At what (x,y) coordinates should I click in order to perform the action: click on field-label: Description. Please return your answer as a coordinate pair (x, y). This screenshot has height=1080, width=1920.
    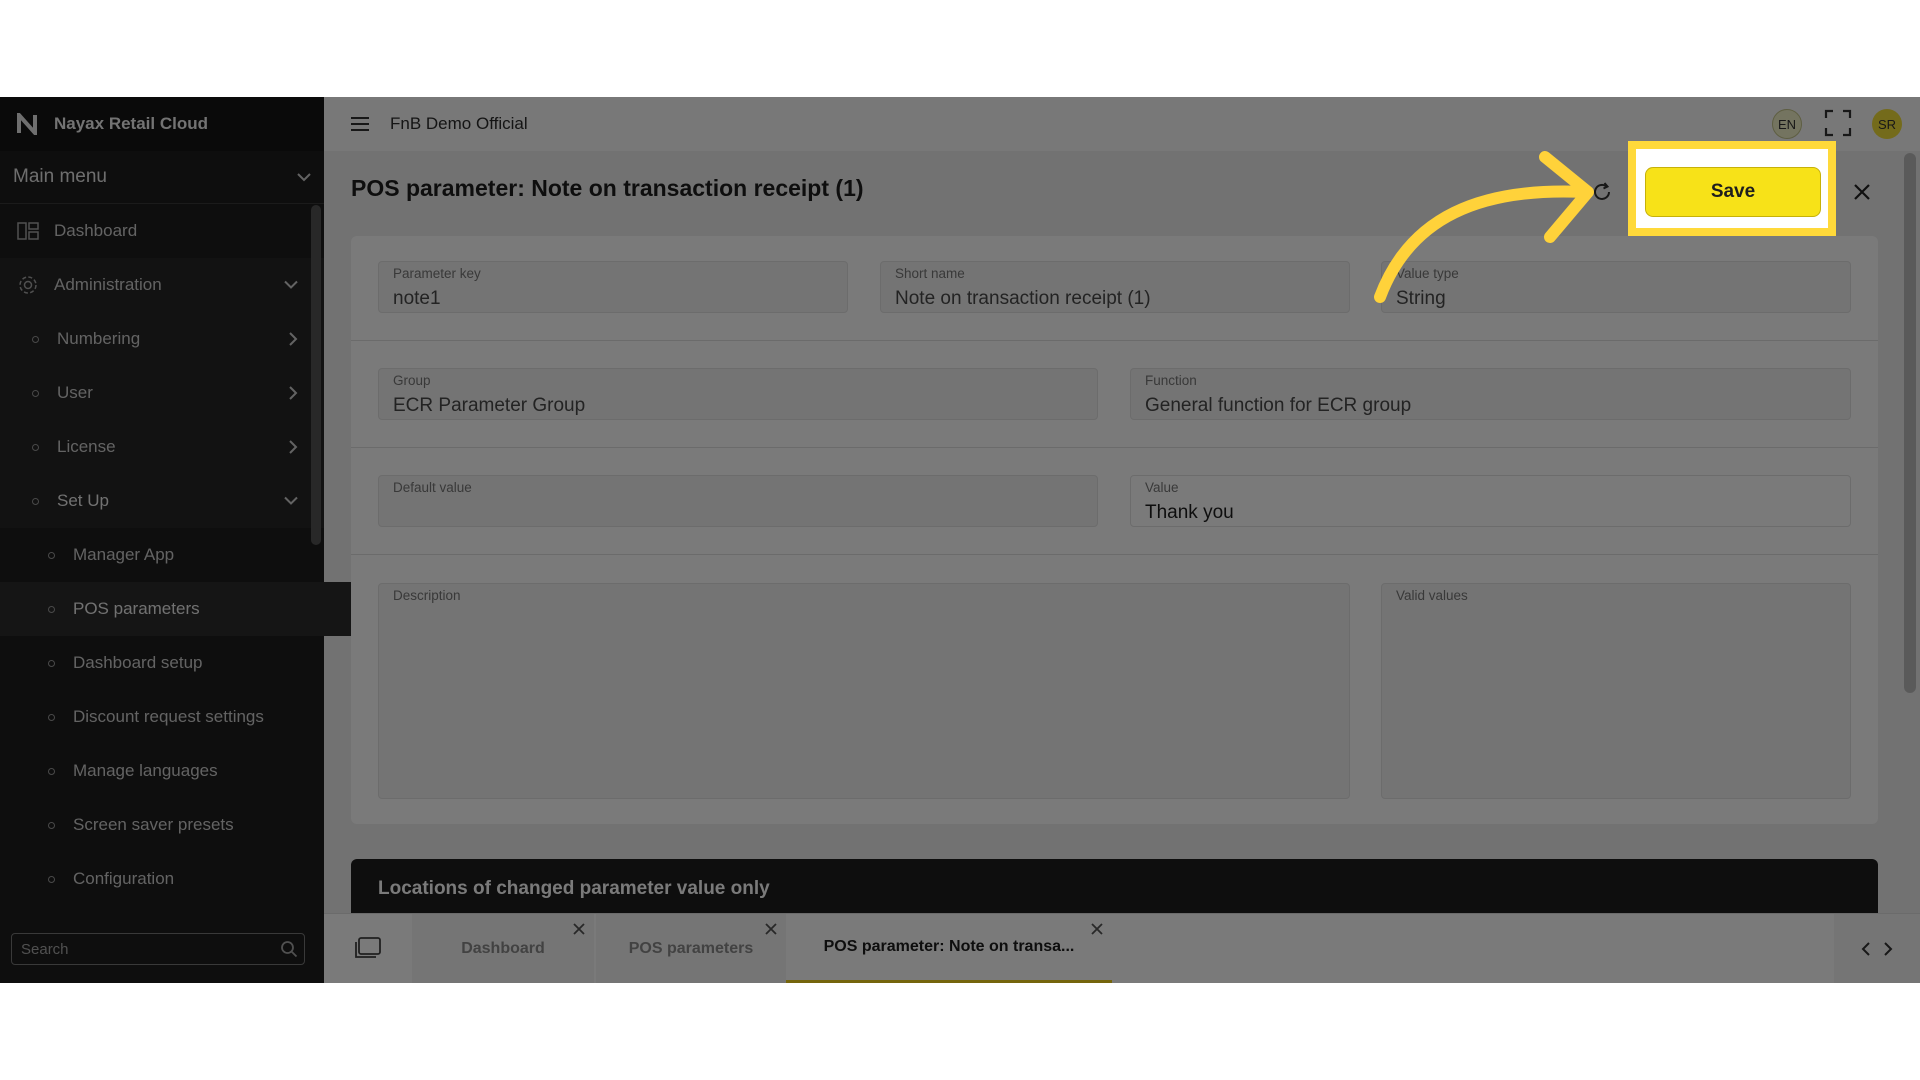
    Looking at the image, I should click on (427, 595).